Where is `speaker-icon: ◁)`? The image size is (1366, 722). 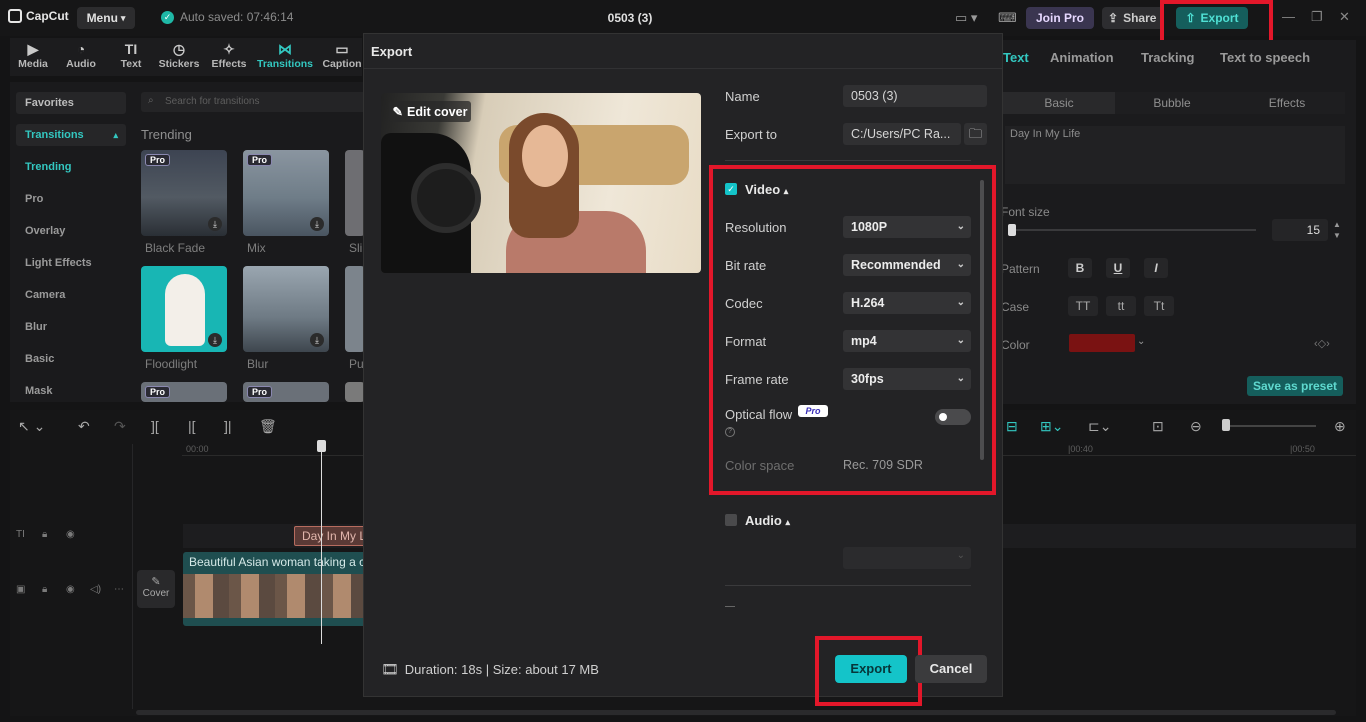 speaker-icon: ◁) is located at coordinates (95, 589).